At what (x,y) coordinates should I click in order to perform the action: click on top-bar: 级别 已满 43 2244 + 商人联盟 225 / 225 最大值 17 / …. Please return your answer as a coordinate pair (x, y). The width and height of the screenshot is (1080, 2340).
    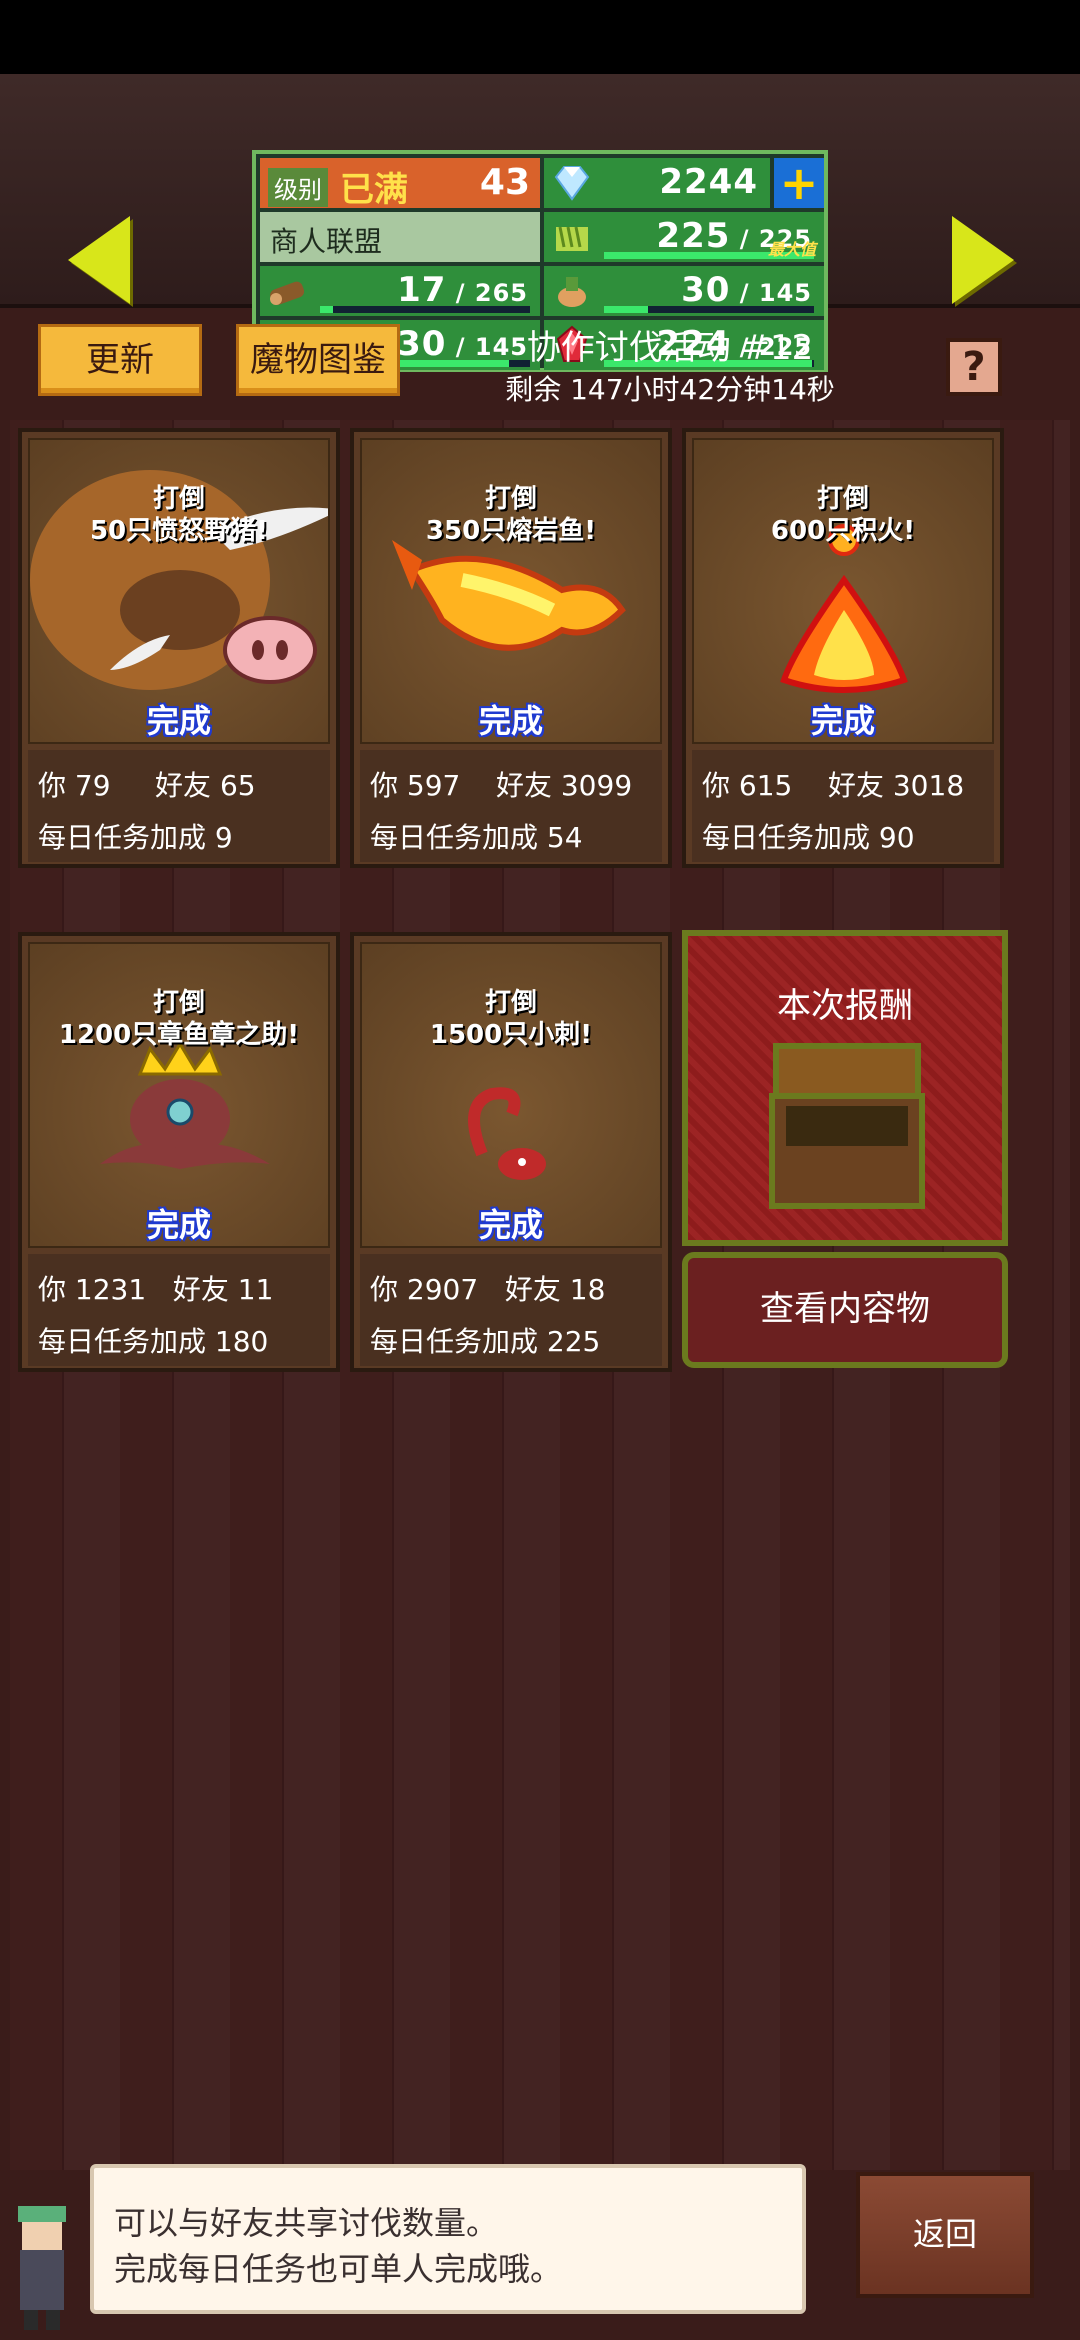
    Looking at the image, I should click on (540, 223).